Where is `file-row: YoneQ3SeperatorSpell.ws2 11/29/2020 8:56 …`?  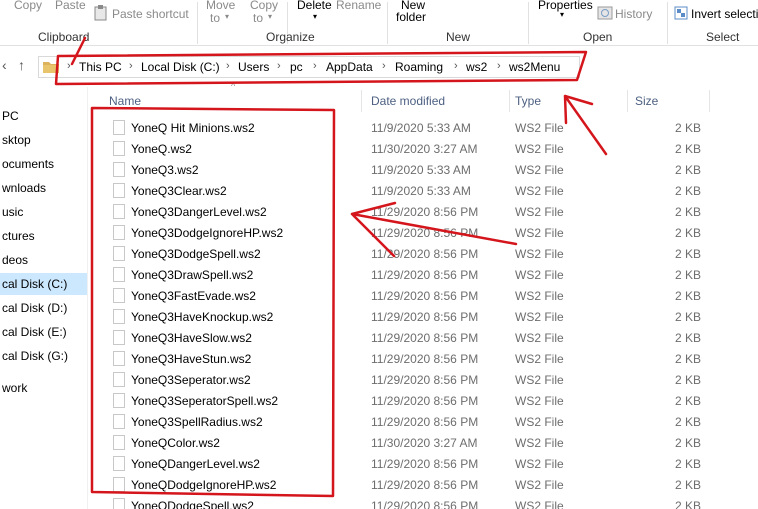 file-row: YoneQ3SeperatorSpell.ws2 11/29/2020 8:56 … is located at coordinates (423, 400).